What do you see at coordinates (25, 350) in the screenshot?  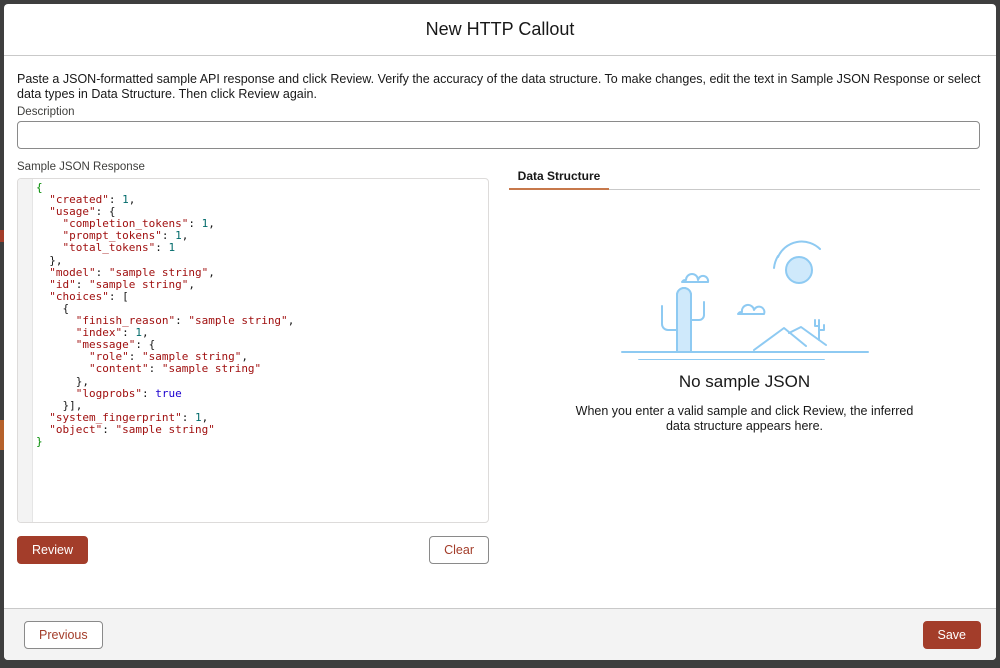 I see `editor-gutter` at bounding box center [25, 350].